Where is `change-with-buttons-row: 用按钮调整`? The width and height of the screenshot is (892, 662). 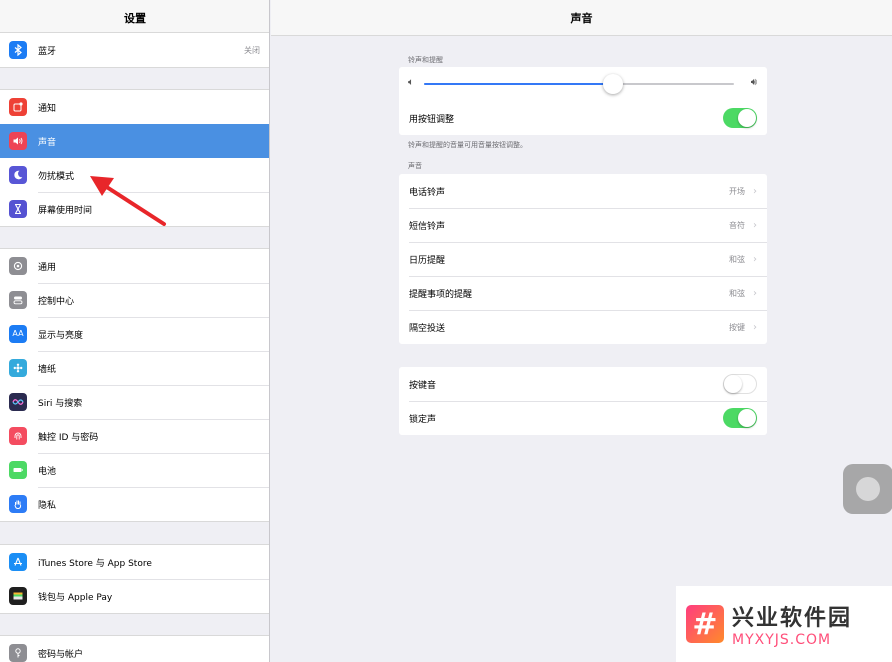 change-with-buttons-row: 用按钮调整 is located at coordinates (583, 118).